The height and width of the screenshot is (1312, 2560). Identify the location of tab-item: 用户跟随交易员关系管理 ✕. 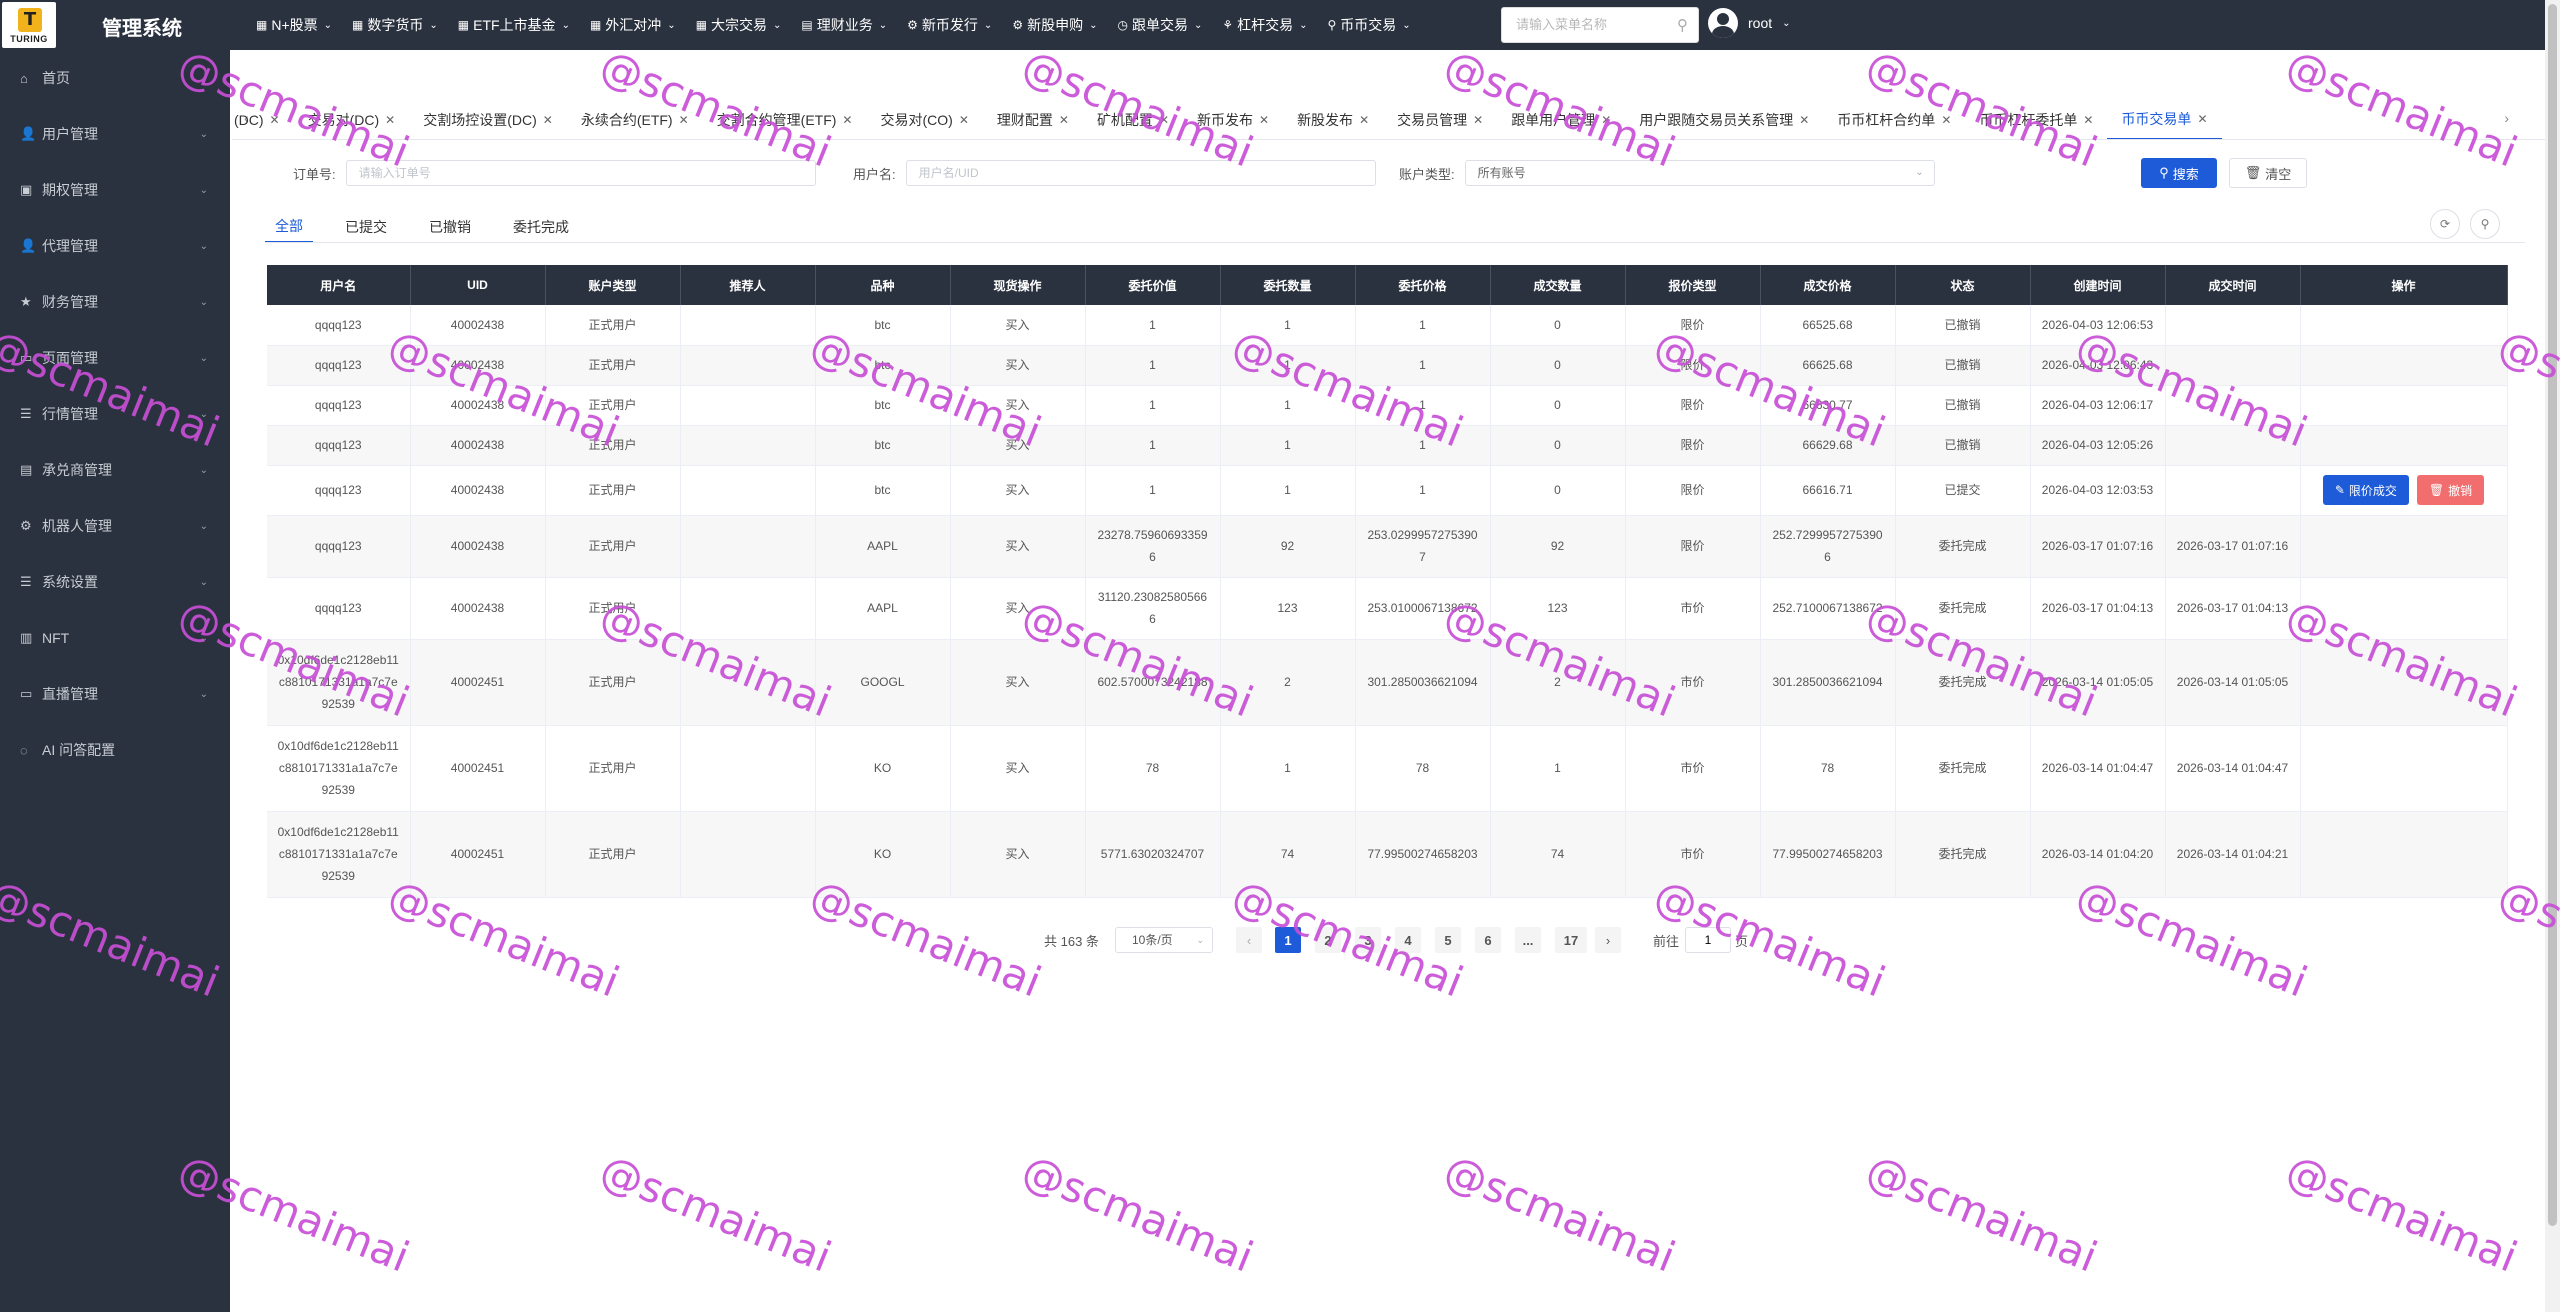
(1724, 119).